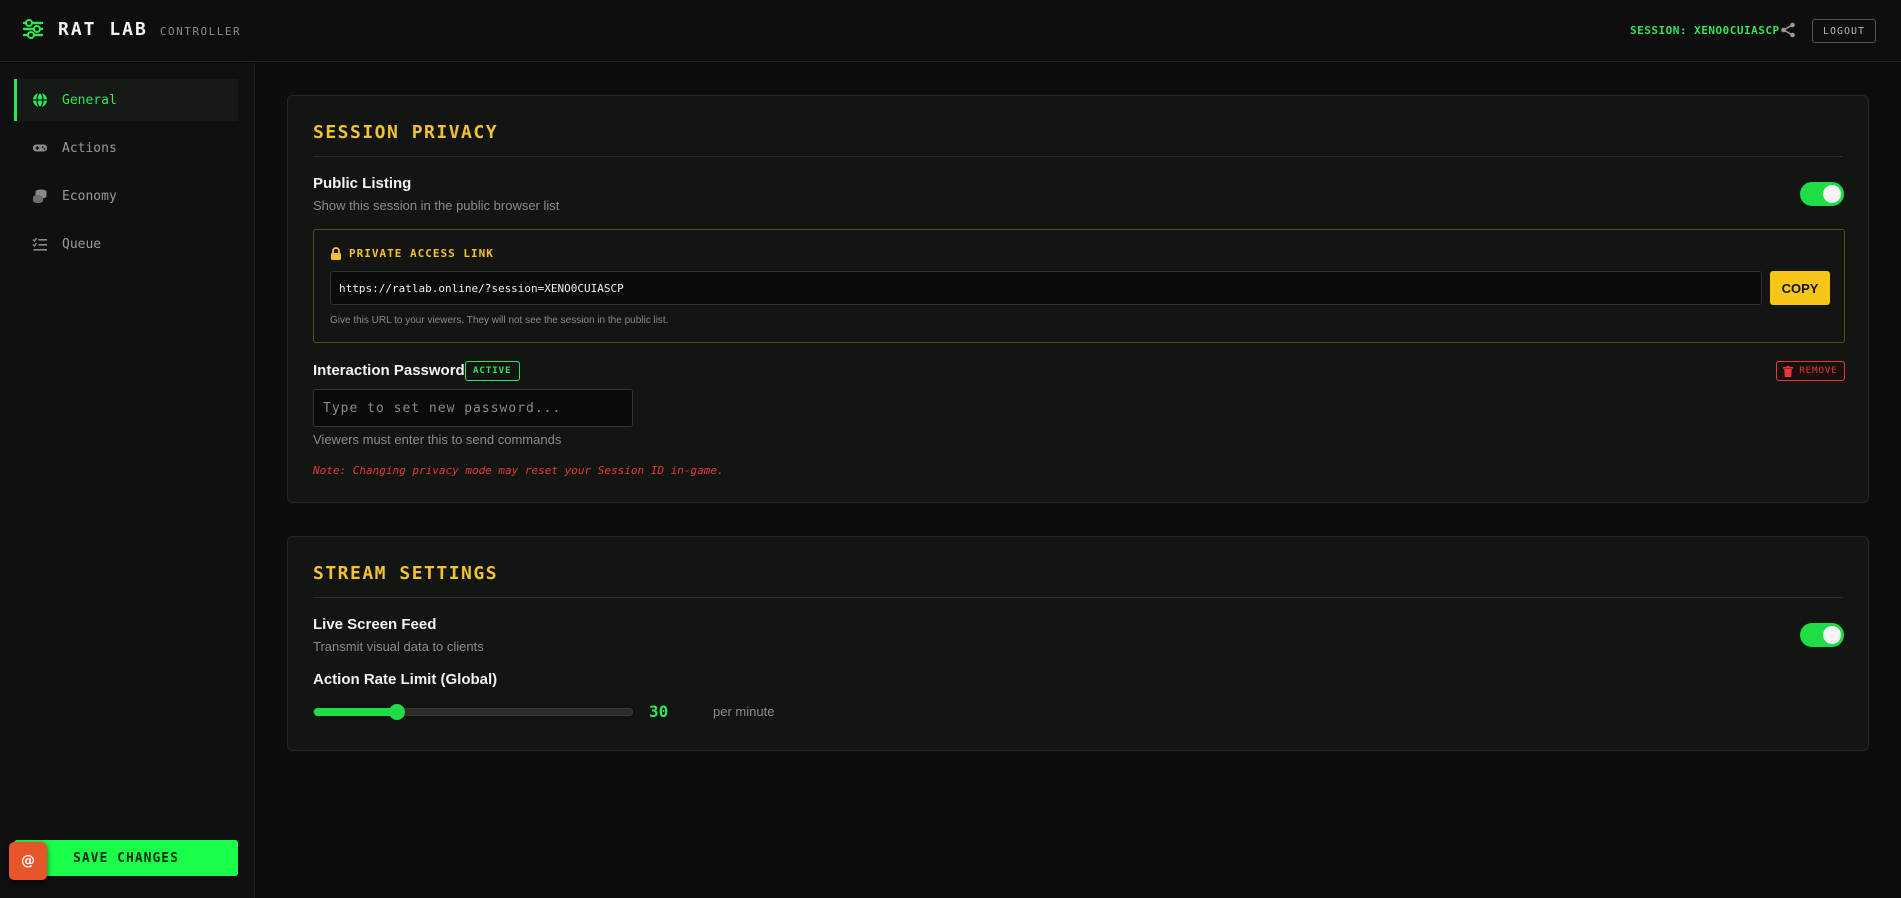 Image resolution: width=1901 pixels, height=898 pixels. Describe the element at coordinates (396, 712) in the screenshot. I see `slider-thumb` at that location.